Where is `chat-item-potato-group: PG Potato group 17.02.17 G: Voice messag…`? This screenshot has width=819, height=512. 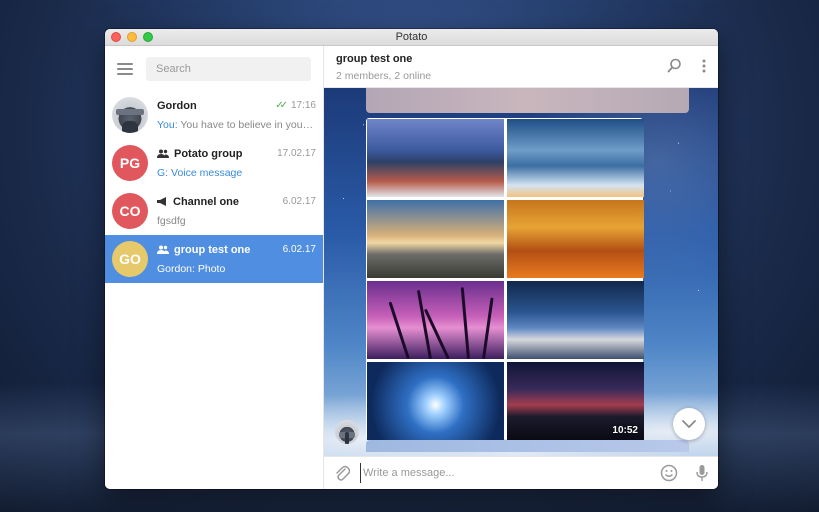 chat-item-potato-group: PG Potato group 17.02.17 G: Voice messag… is located at coordinates (214, 163).